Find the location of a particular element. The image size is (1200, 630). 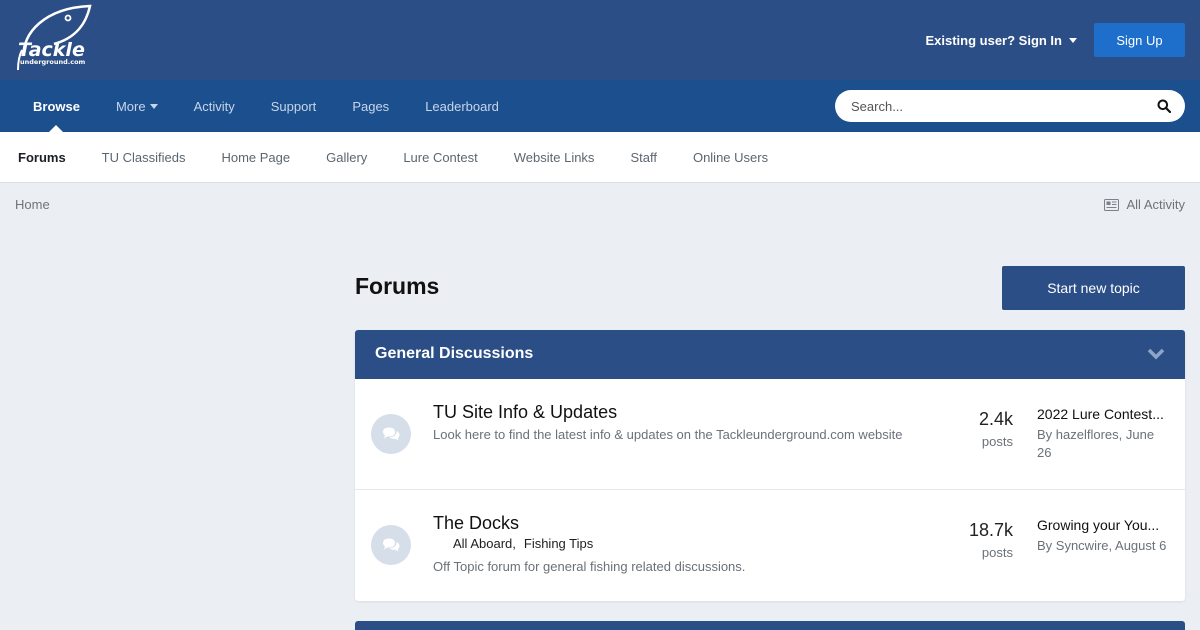

site-logo: Tackle underground.com is located at coordinates (55, 39).